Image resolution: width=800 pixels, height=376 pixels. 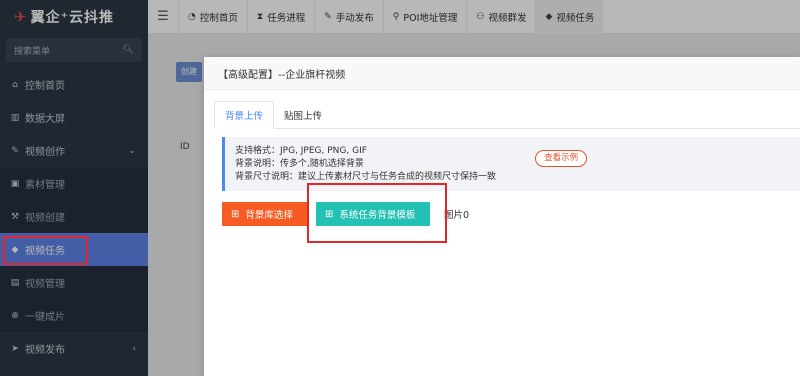 I want to click on button-highlight-box, so click(x=377, y=213).